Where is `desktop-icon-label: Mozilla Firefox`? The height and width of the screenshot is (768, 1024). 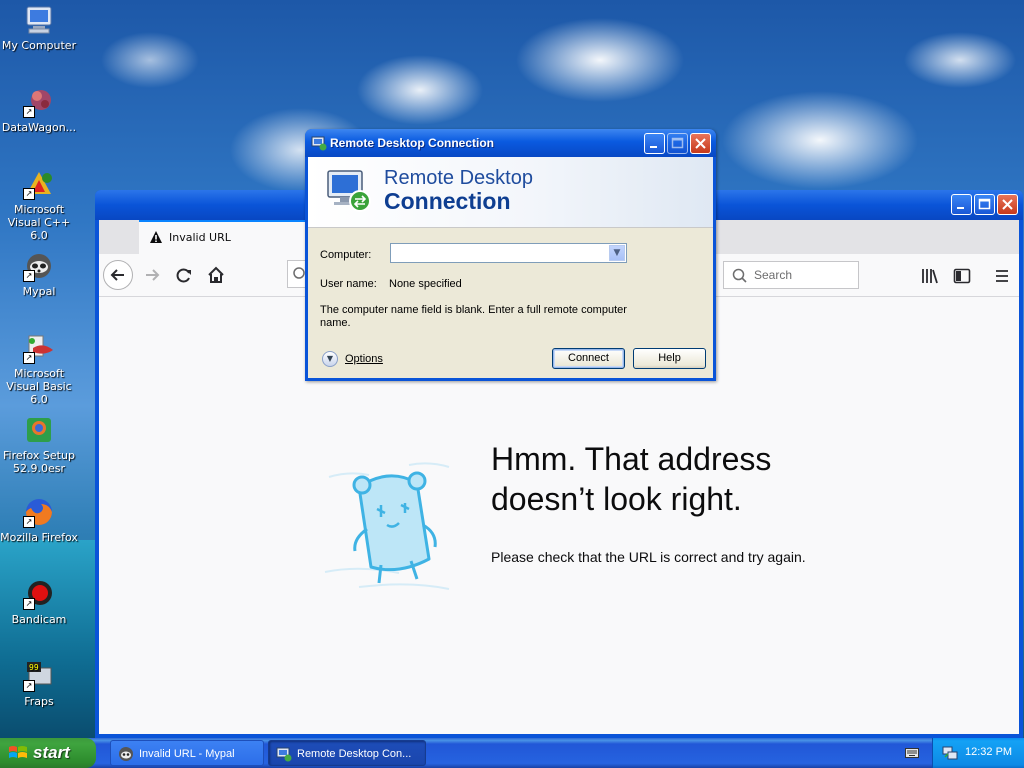
desktop-icon-label: Mozilla Firefox is located at coordinates (39, 537).